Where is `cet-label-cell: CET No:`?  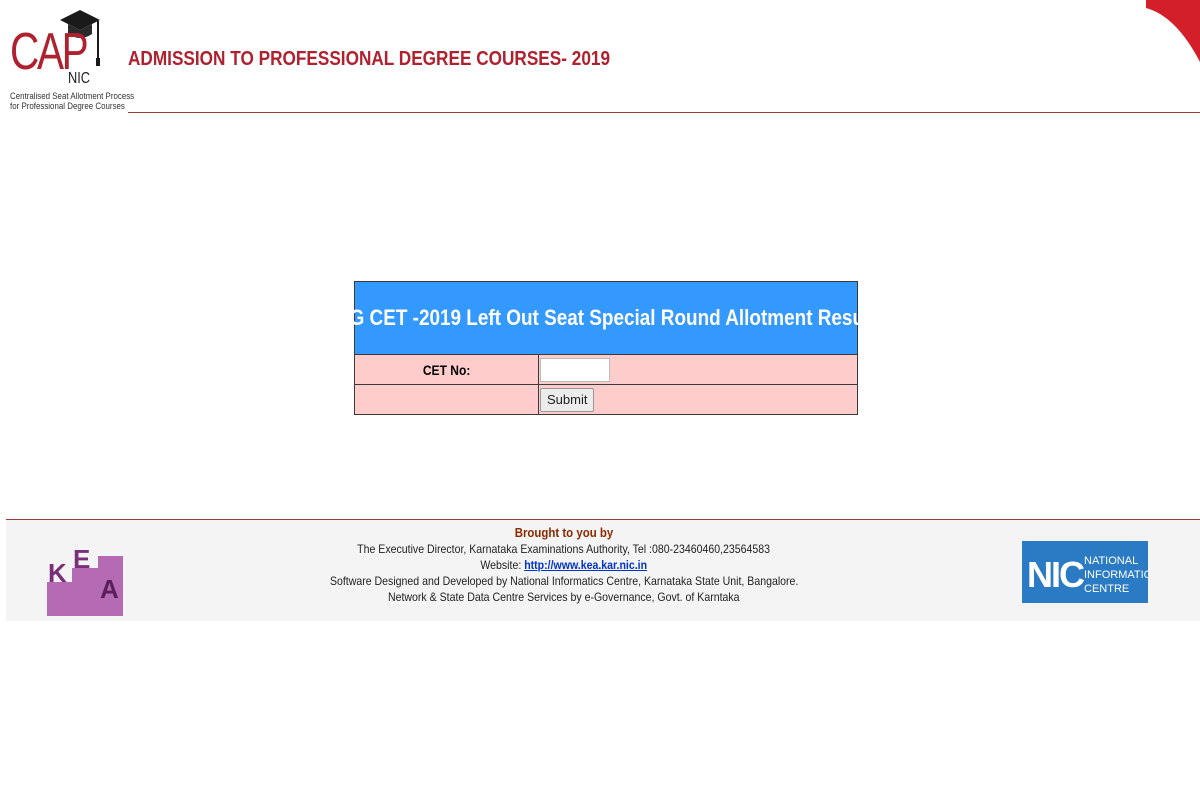 cet-label-cell: CET No: is located at coordinates (447, 369).